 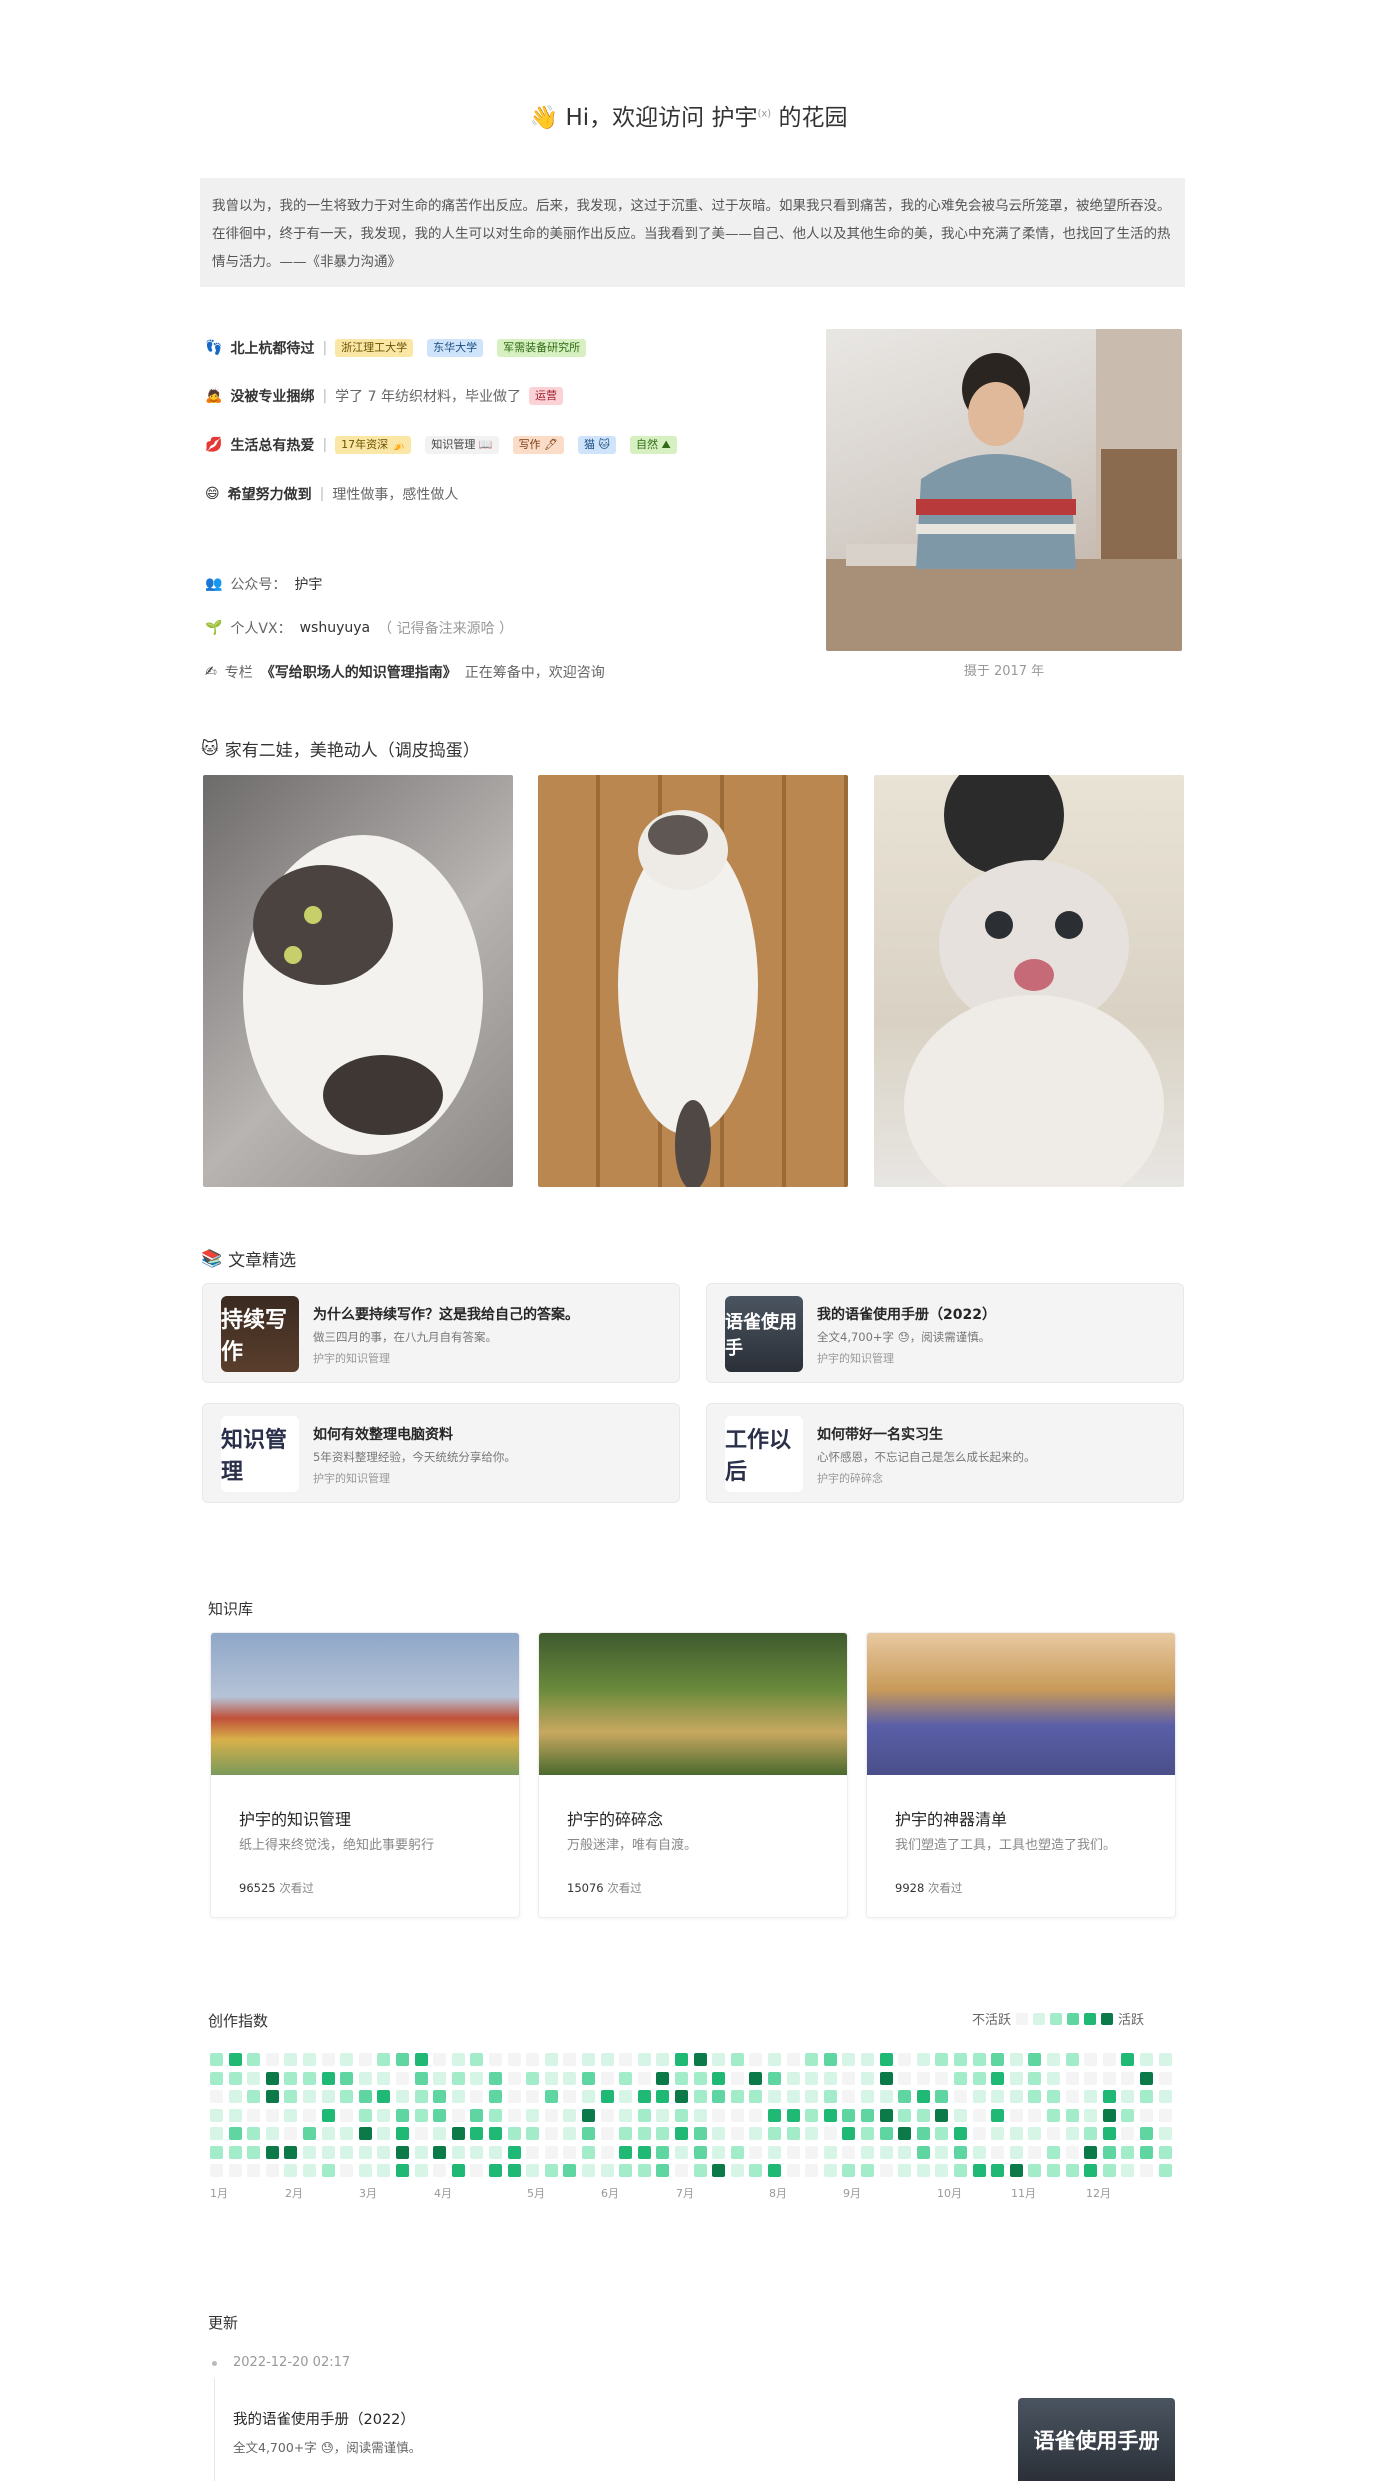 I want to click on article-title: 我的语雀使用手册（2022）, so click(x=906, y=1314).